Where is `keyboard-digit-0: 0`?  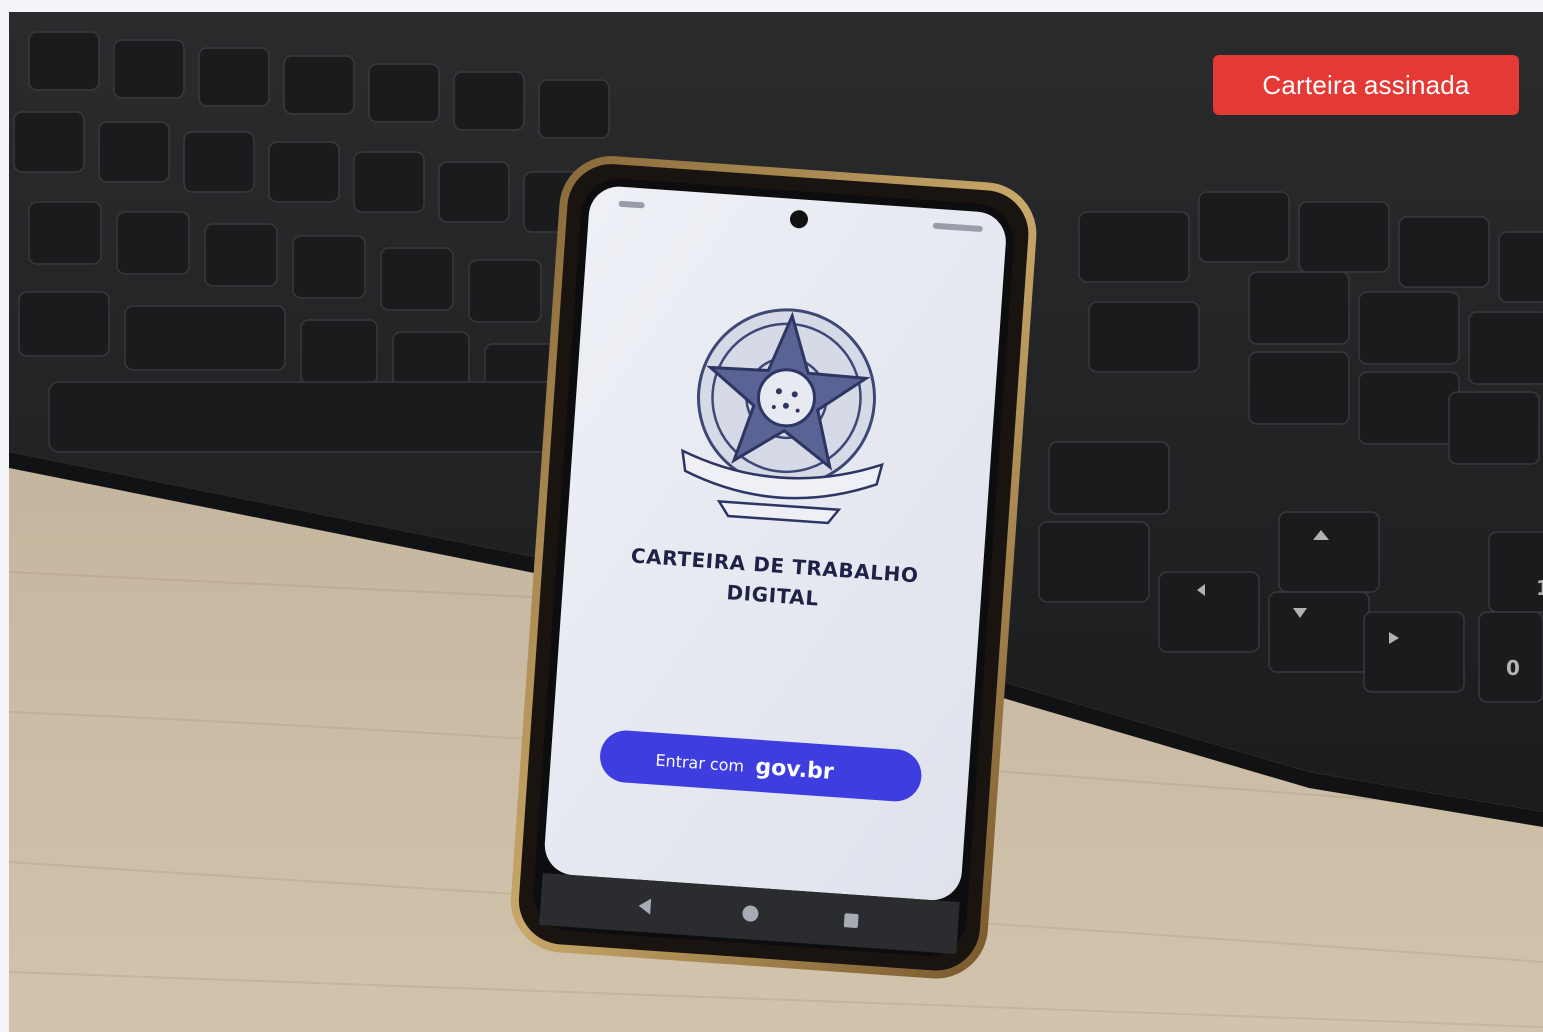 keyboard-digit-0: 0 is located at coordinates (1513, 668).